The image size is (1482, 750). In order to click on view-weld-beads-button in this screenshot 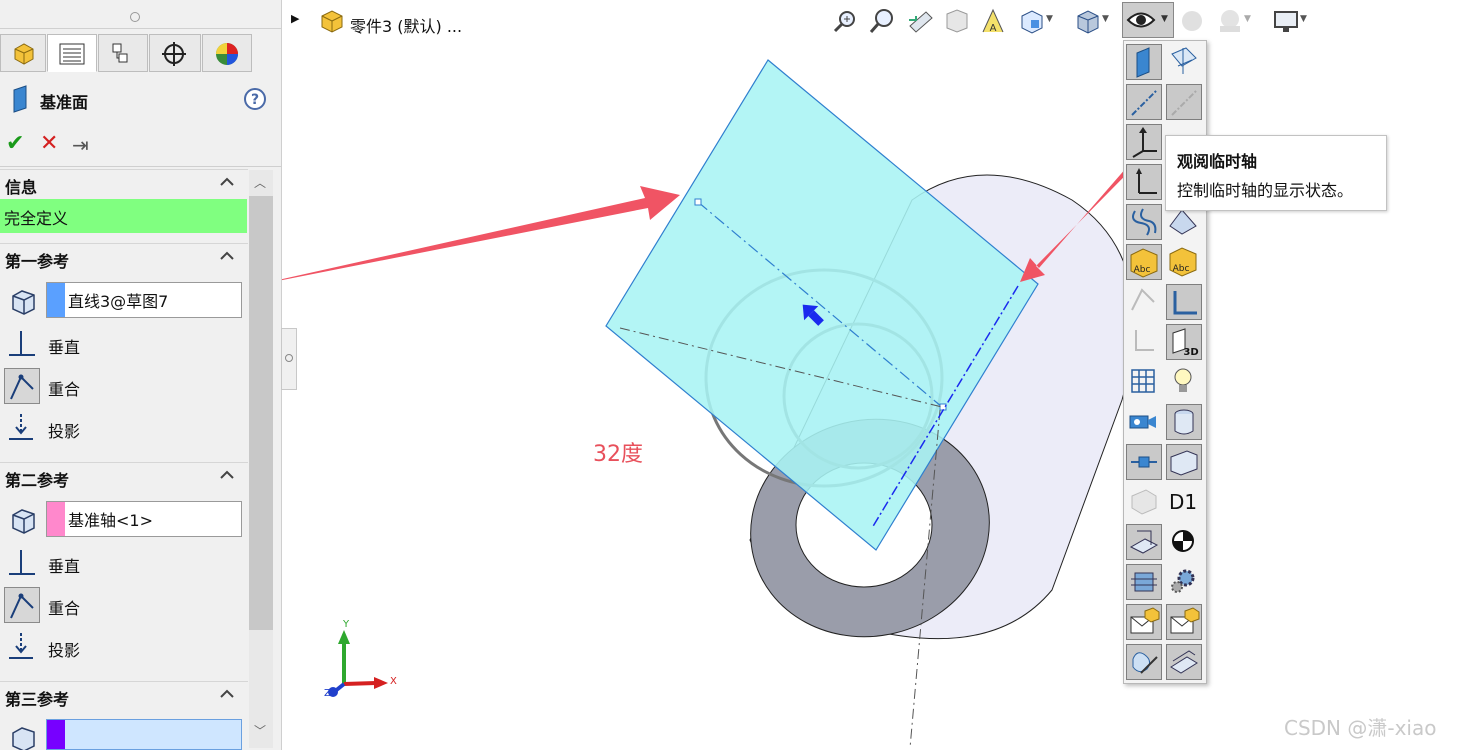, I will do `click(1144, 502)`.